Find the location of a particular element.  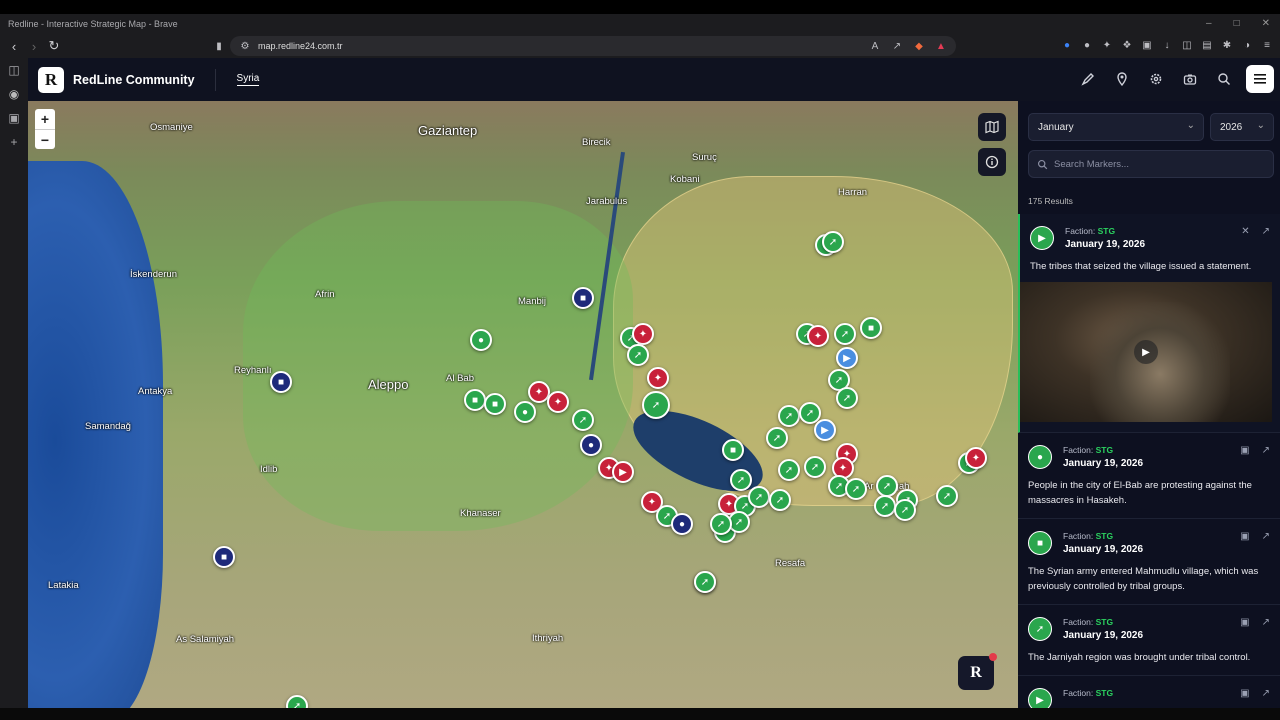

play-icon: ▶ is located at coordinates (1146, 352).